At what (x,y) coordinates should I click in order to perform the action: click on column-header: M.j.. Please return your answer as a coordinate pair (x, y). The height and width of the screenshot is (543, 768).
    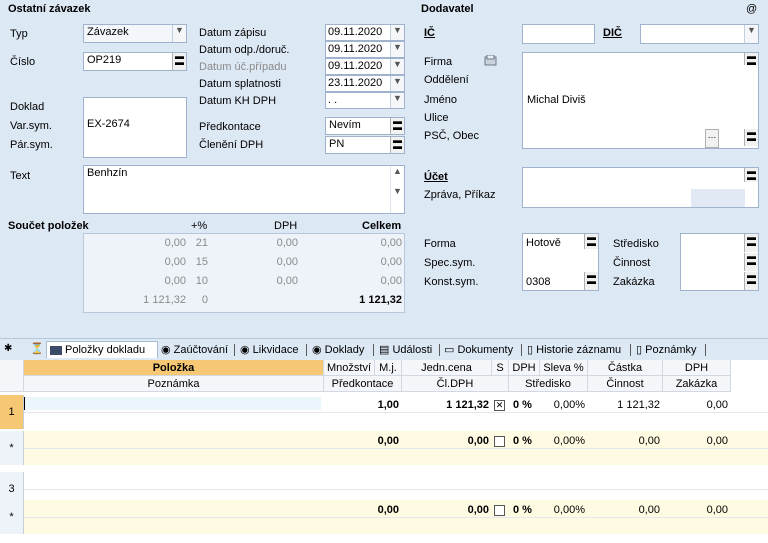
    Looking at the image, I should click on (388, 368).